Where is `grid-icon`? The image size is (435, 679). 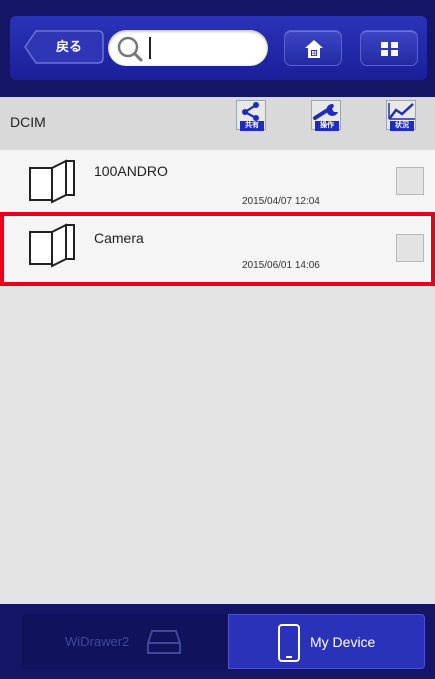 grid-icon is located at coordinates (389, 49).